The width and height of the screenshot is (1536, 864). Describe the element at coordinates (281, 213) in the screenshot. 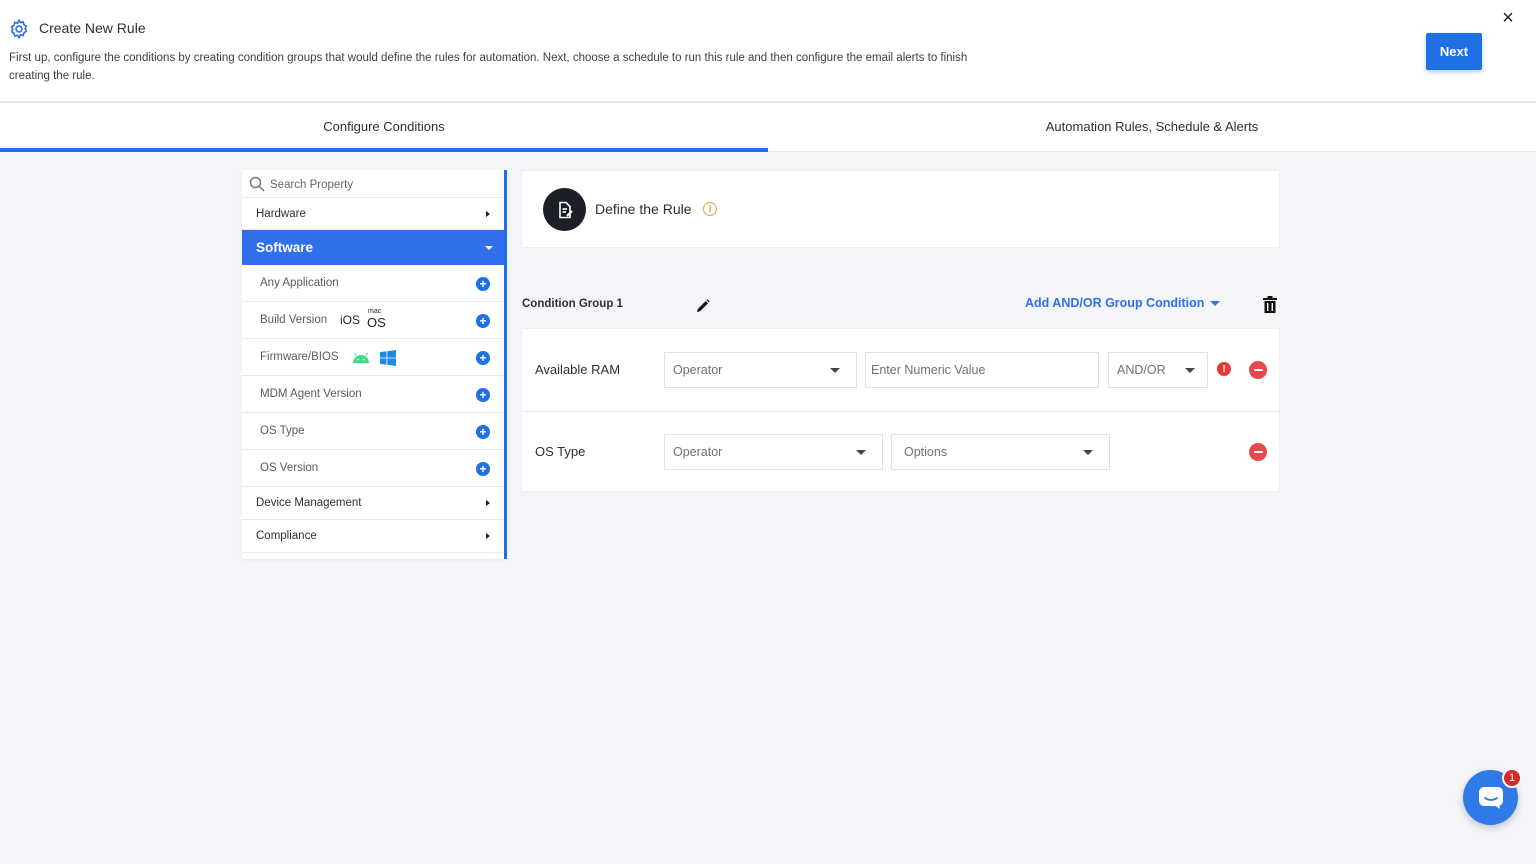

I see `category-label: Hardware` at that location.